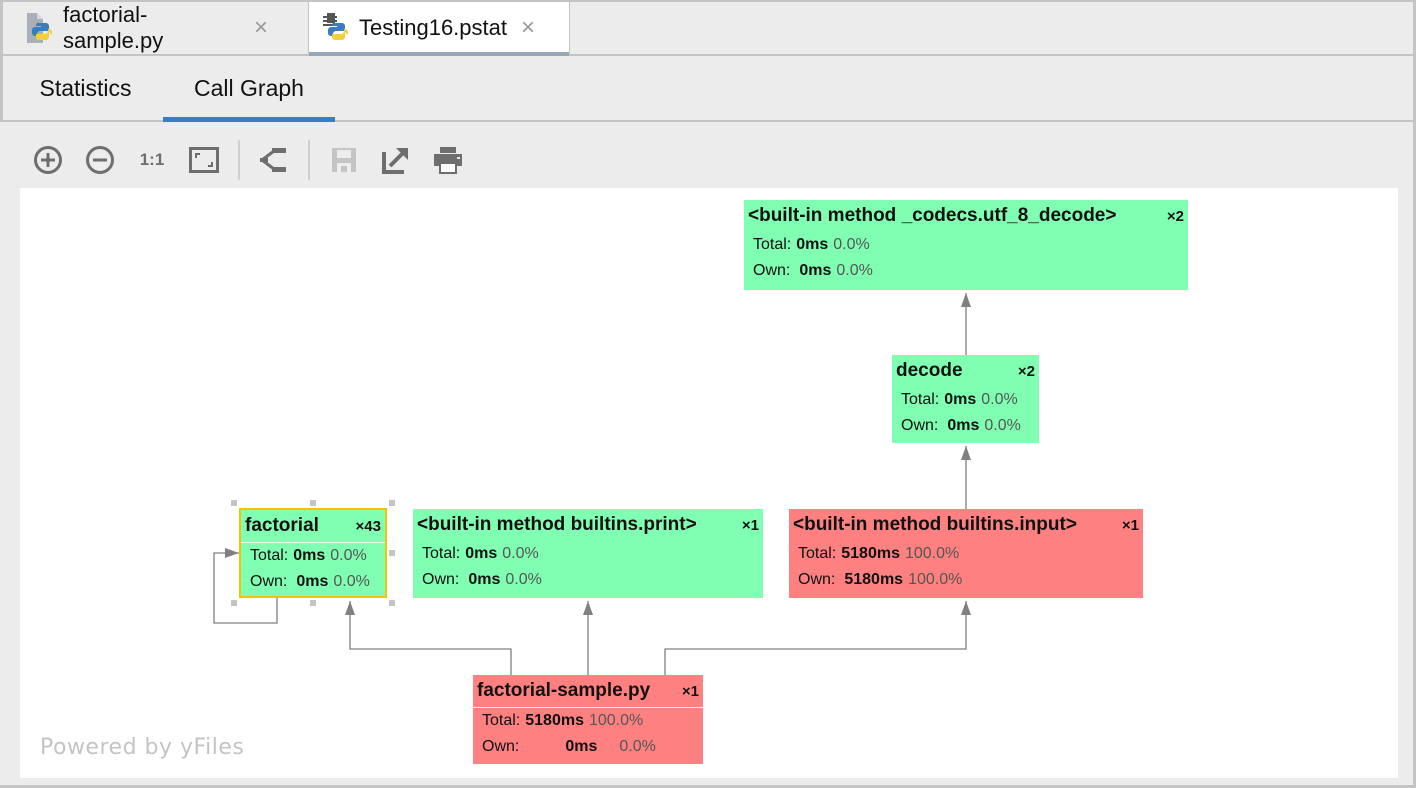 The width and height of the screenshot is (1416, 788). Describe the element at coordinates (204, 160) in the screenshot. I see `fit-content-button` at that location.